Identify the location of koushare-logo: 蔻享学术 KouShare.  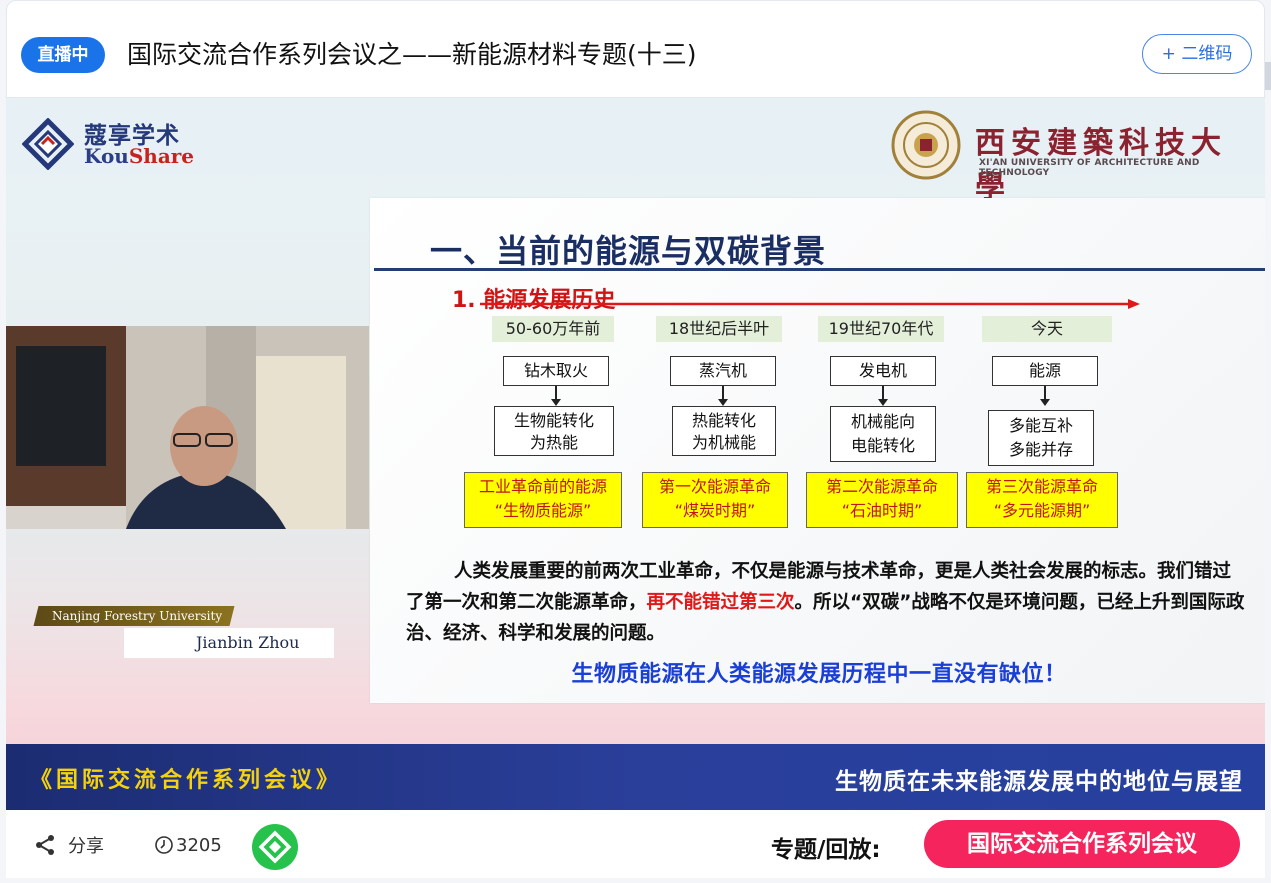
(108, 144).